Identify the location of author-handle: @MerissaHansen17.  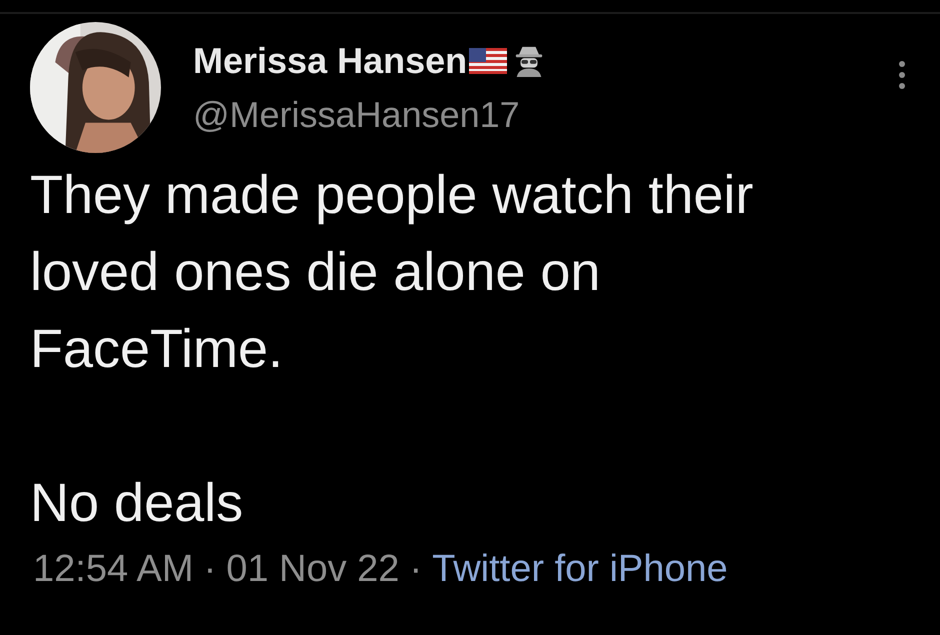
(357, 115).